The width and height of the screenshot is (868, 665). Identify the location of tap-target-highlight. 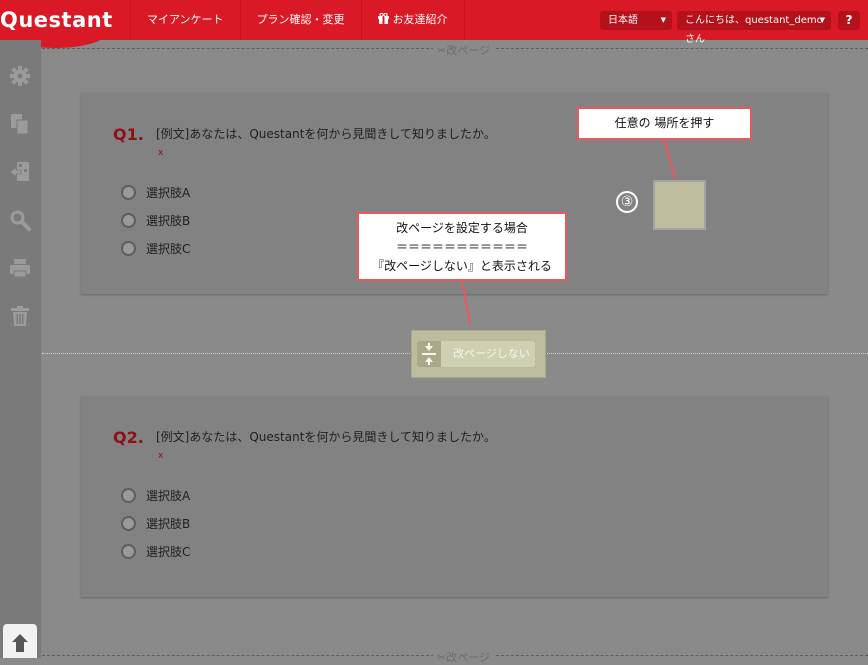
(679, 205).